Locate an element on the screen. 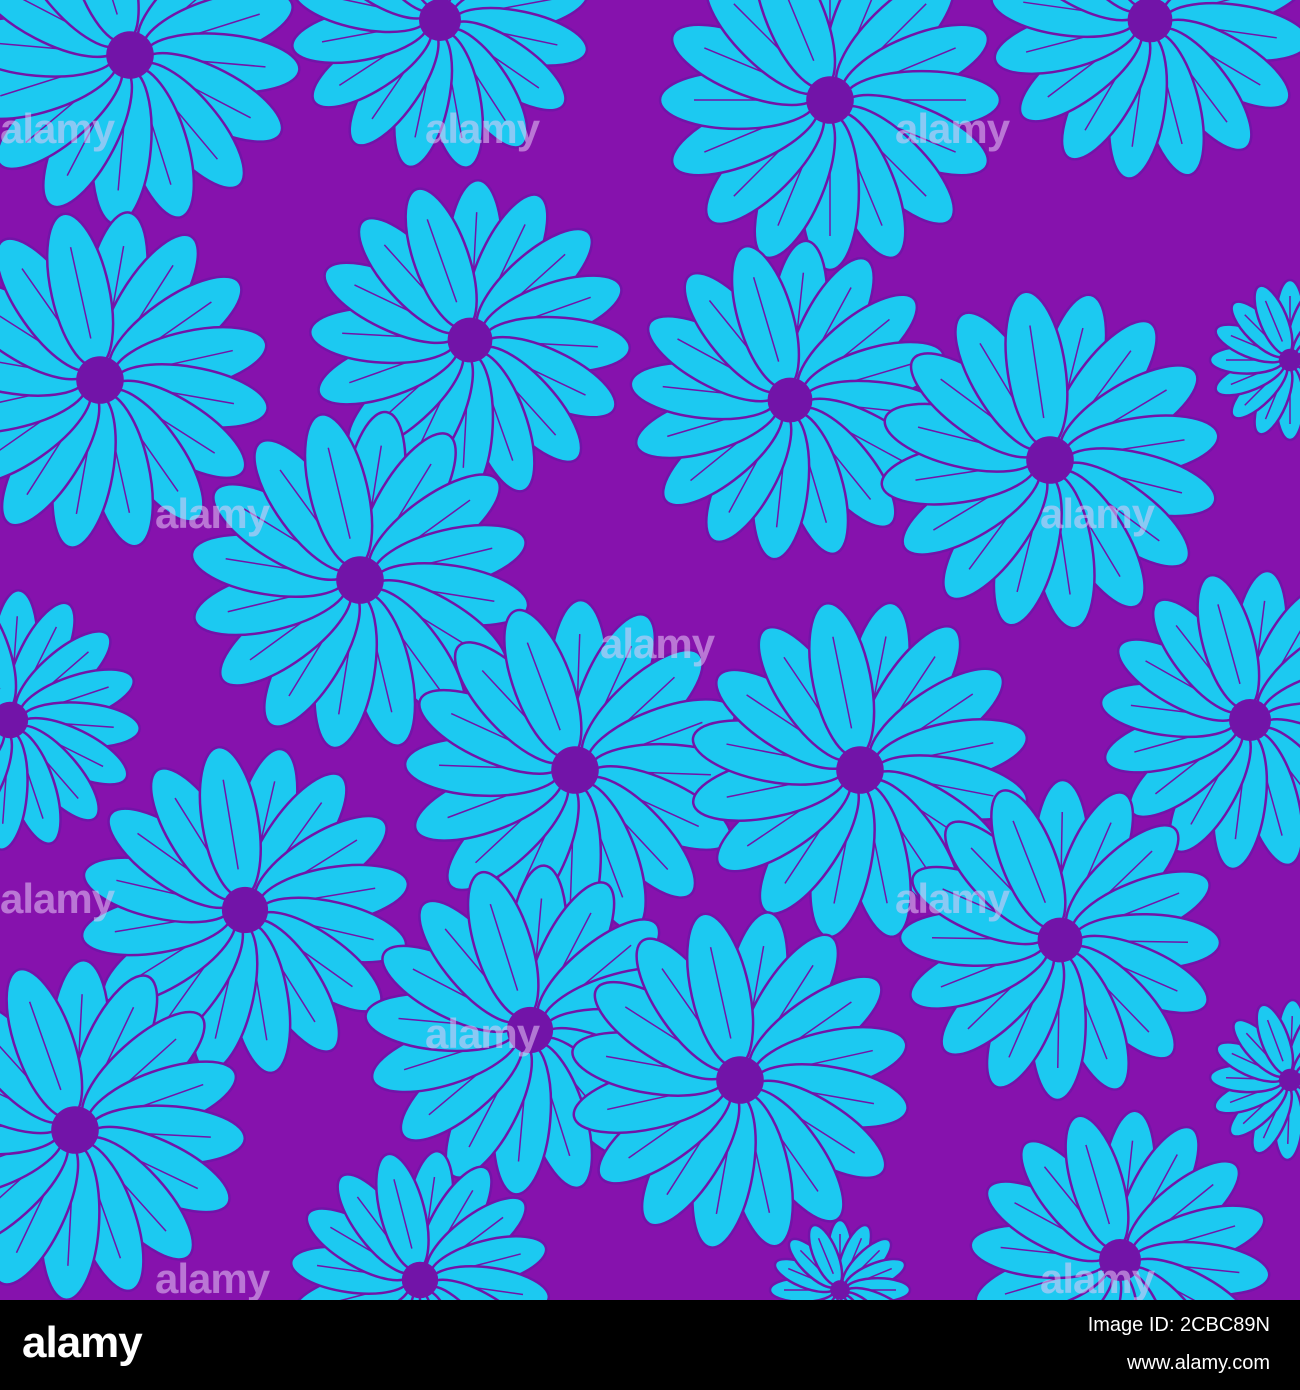 Image resolution: width=1300 pixels, height=1390 pixels. alamy-url-text: www.alamy.com is located at coordinates (1198, 1363).